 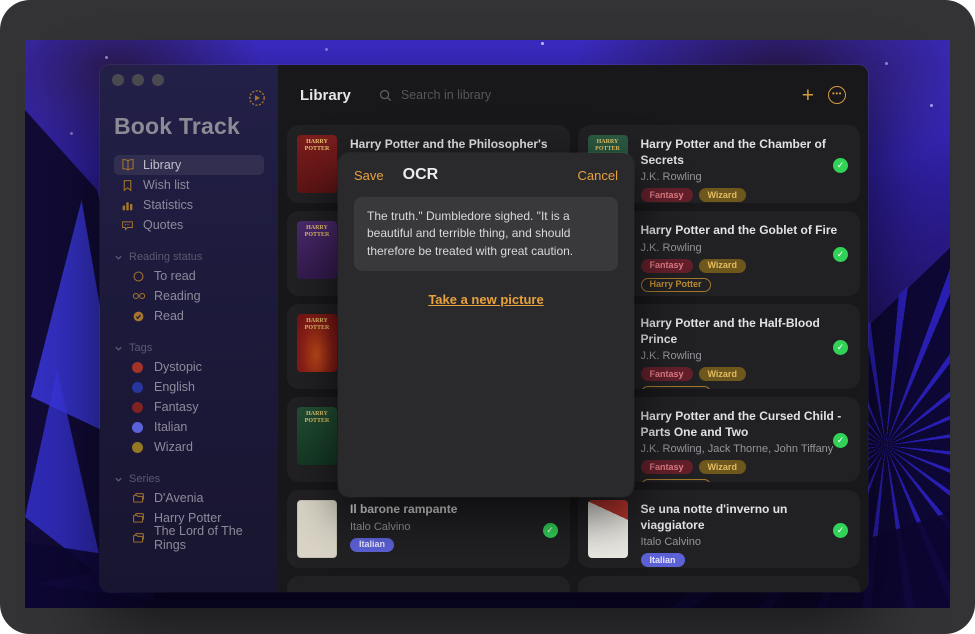 What do you see at coordinates (174, 387) in the screenshot?
I see `sidebar-sub-item-label: English` at bounding box center [174, 387].